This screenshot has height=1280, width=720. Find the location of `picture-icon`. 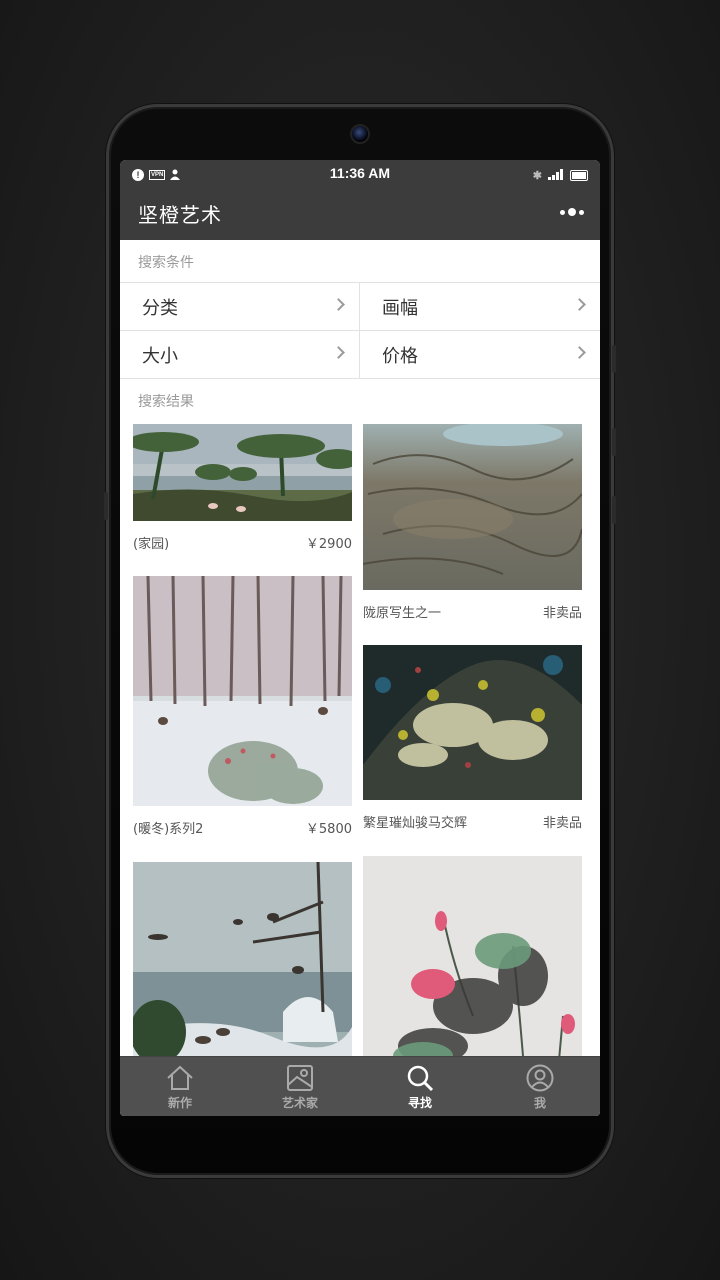

picture-icon is located at coordinates (300, 1078).